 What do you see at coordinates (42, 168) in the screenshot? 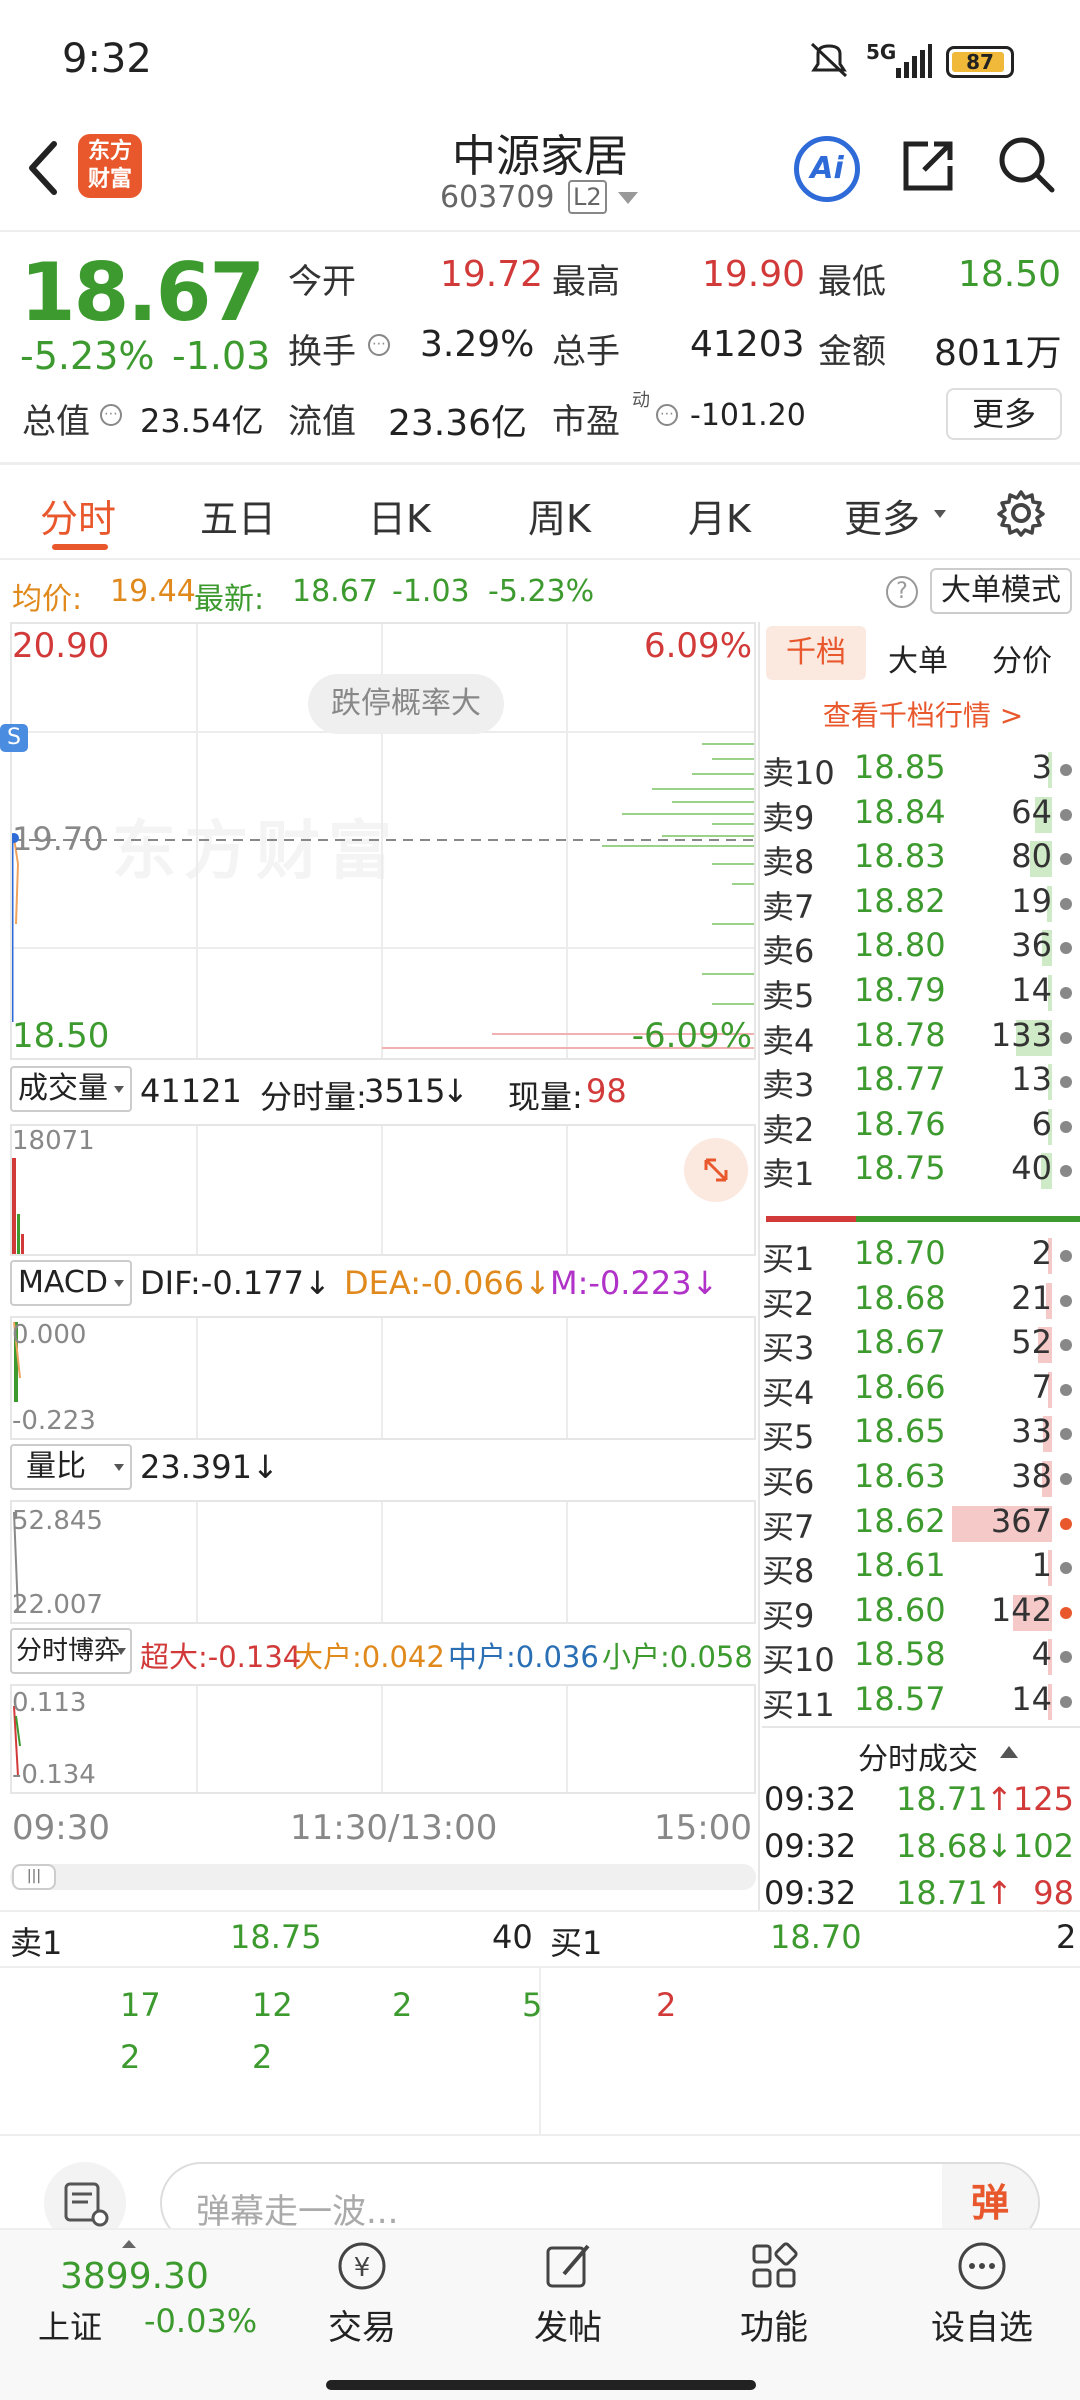
I see `back-icon` at bounding box center [42, 168].